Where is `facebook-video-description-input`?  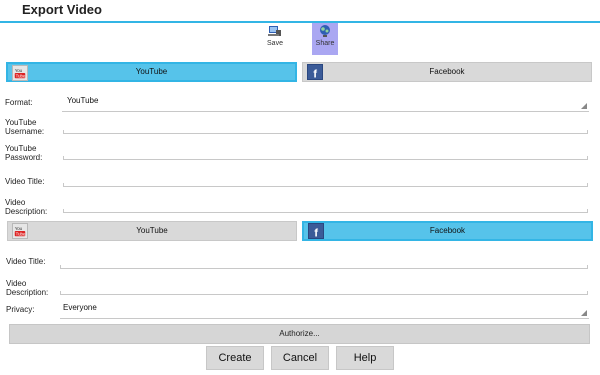
facebook-video-description-input is located at coordinates (324, 294).